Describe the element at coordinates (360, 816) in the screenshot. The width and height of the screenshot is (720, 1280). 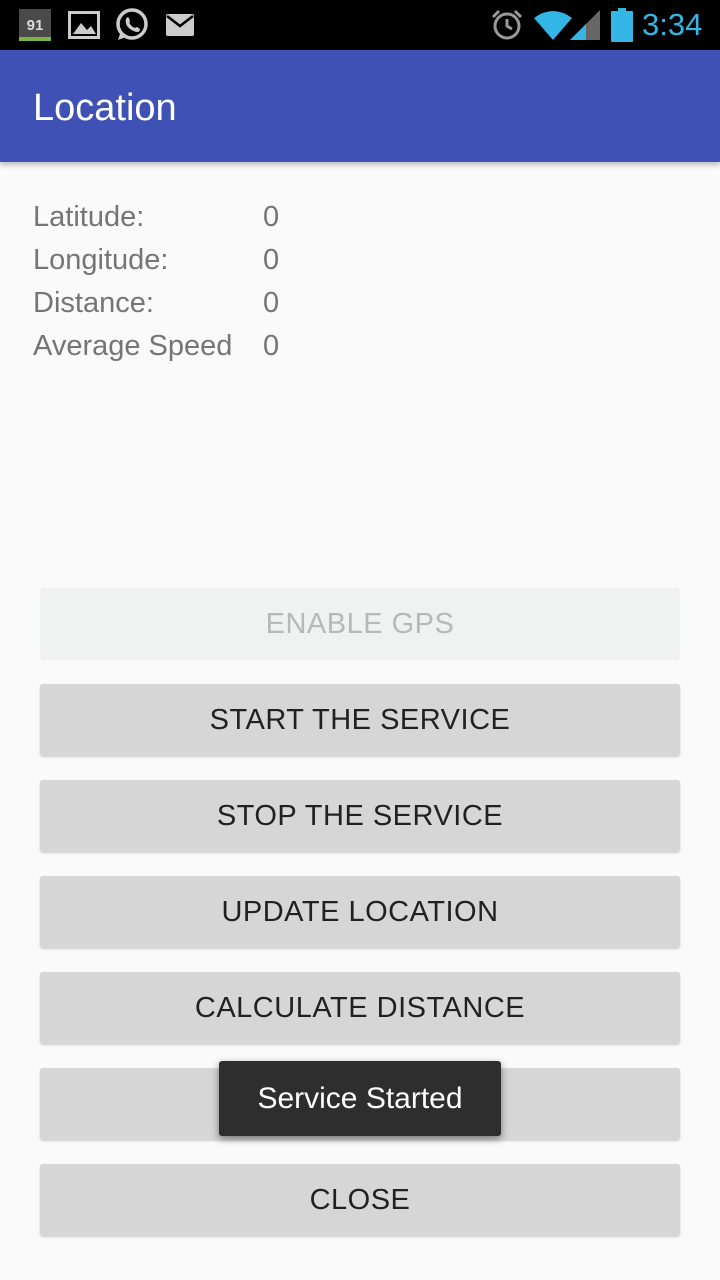
I see `stop-service-button: STOP THE SERVICE` at that location.